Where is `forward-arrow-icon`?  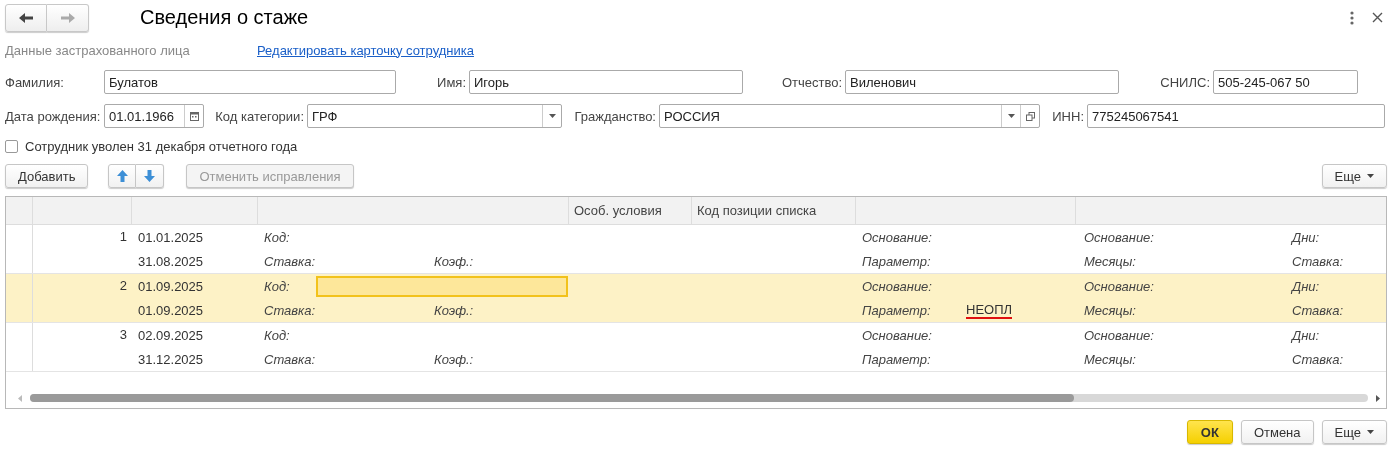
forward-arrow-icon is located at coordinates (67, 17).